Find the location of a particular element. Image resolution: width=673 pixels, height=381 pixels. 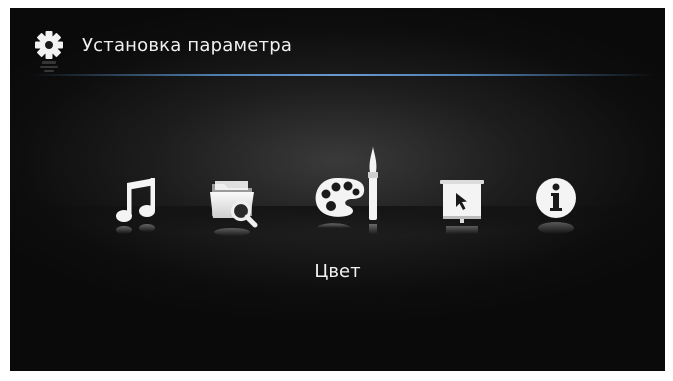

slideshow-screen-icon is located at coordinates (462, 210).